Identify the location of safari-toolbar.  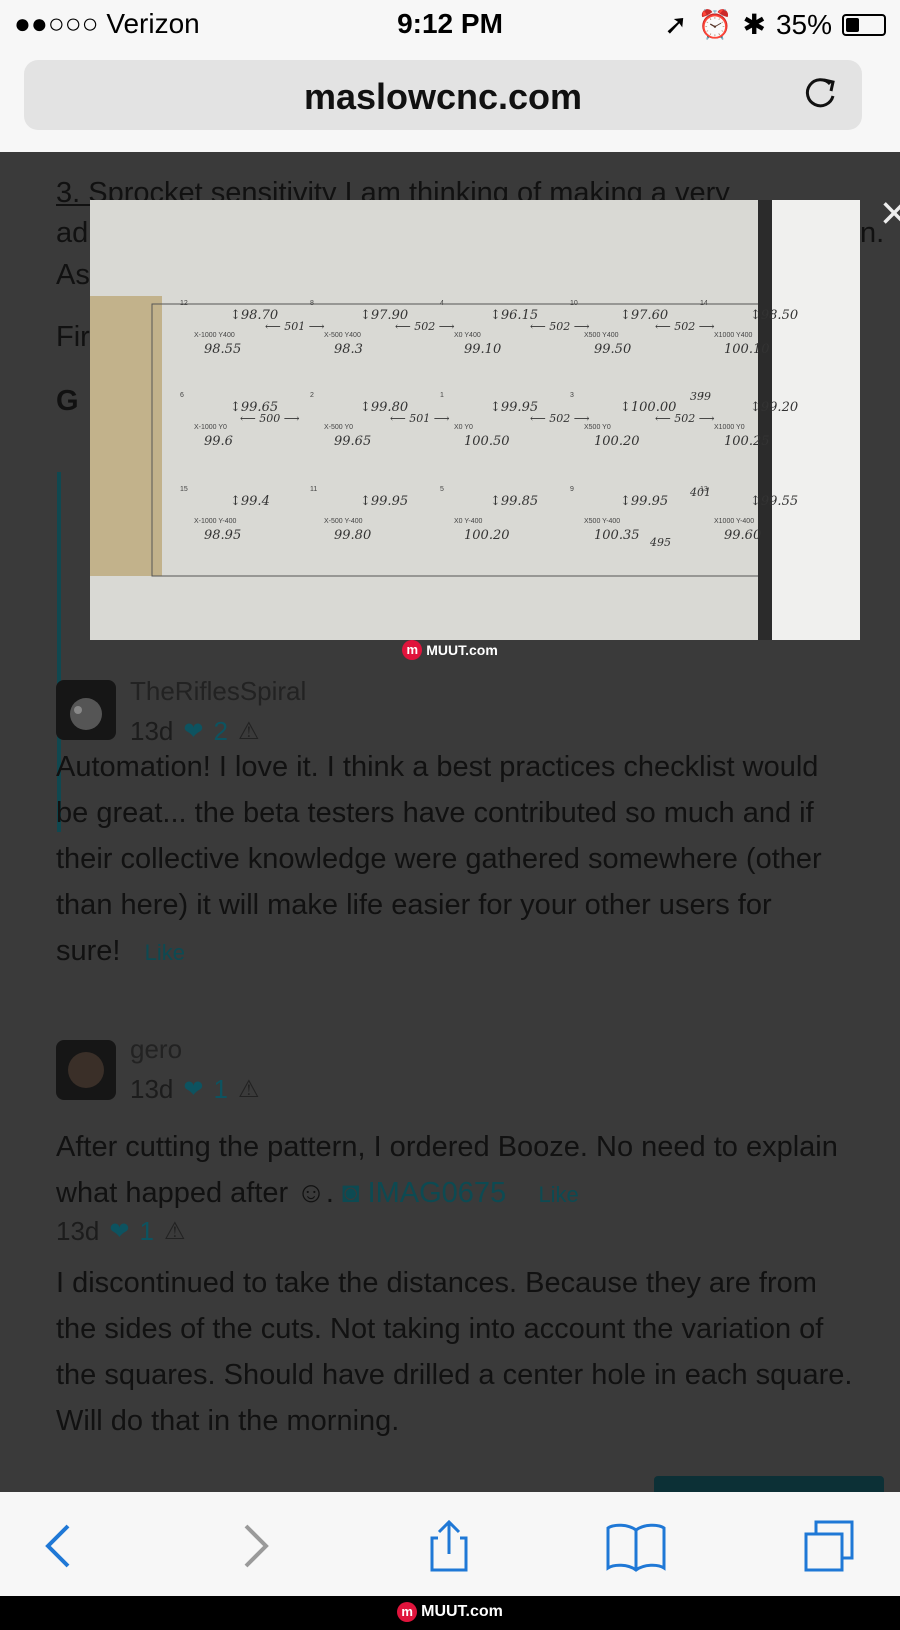
(450, 1544).